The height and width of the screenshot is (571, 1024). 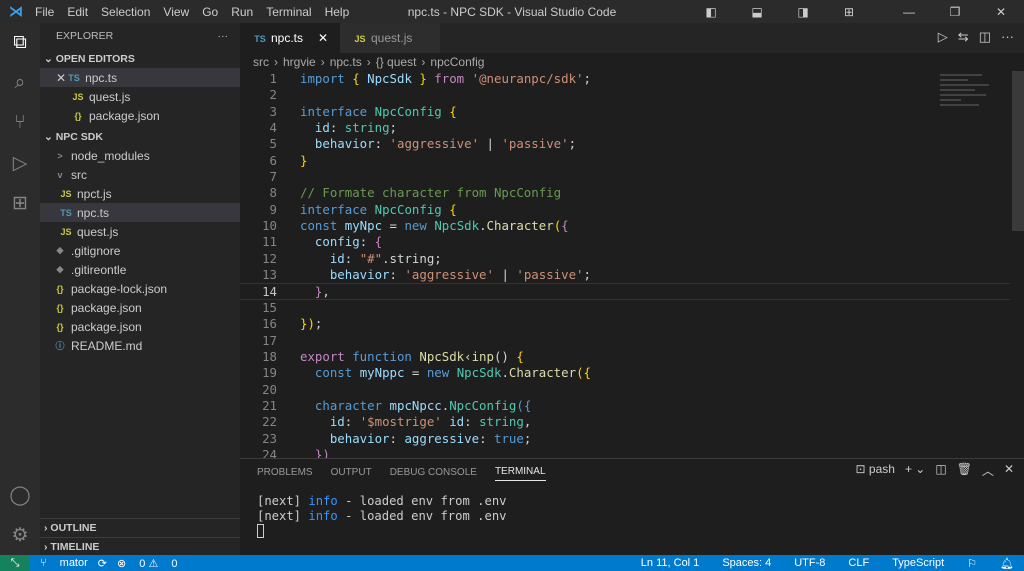 What do you see at coordinates (351, 474) in the screenshot?
I see `panel-tab-output: OUTPUT` at bounding box center [351, 474].